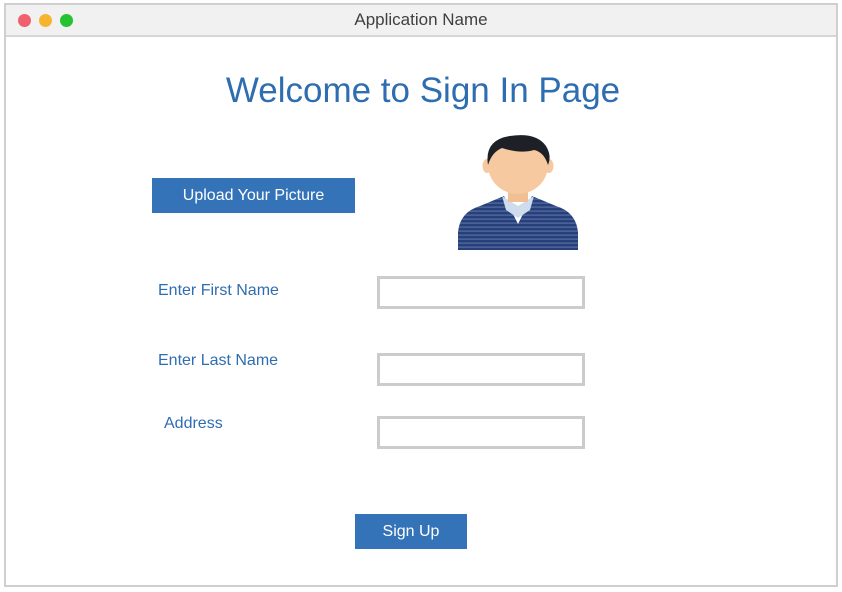  Describe the element at coordinates (193, 423) in the screenshot. I see `address-label: Address` at that location.